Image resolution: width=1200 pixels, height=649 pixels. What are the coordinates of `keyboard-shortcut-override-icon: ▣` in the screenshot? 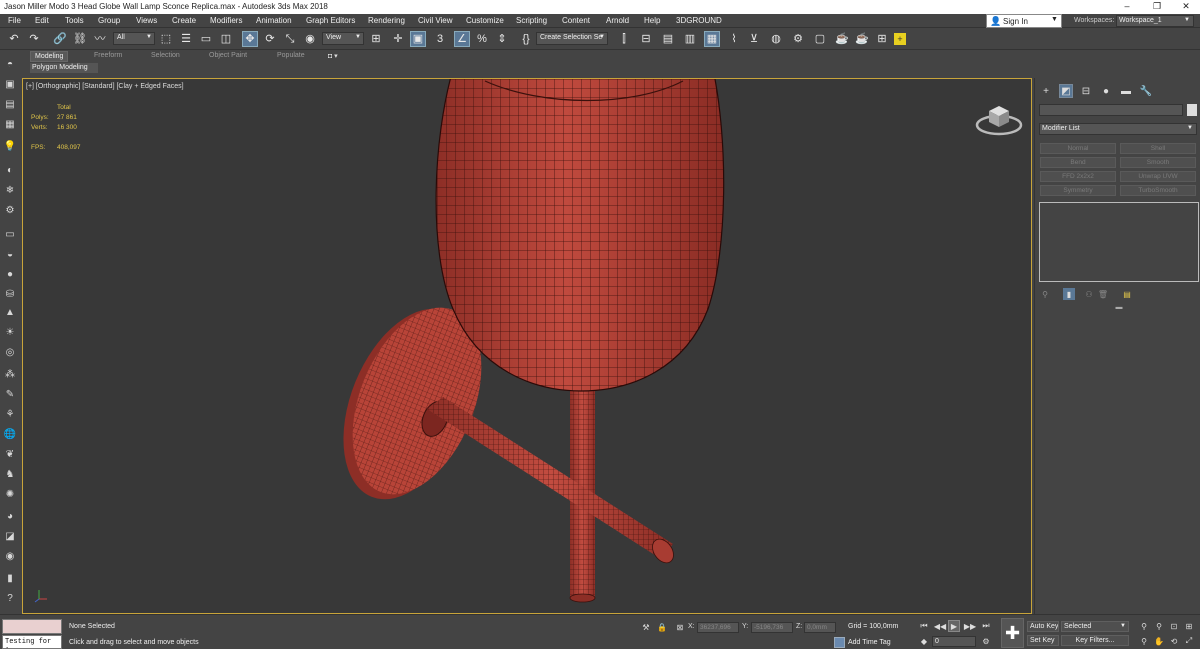 It's located at (418, 39).